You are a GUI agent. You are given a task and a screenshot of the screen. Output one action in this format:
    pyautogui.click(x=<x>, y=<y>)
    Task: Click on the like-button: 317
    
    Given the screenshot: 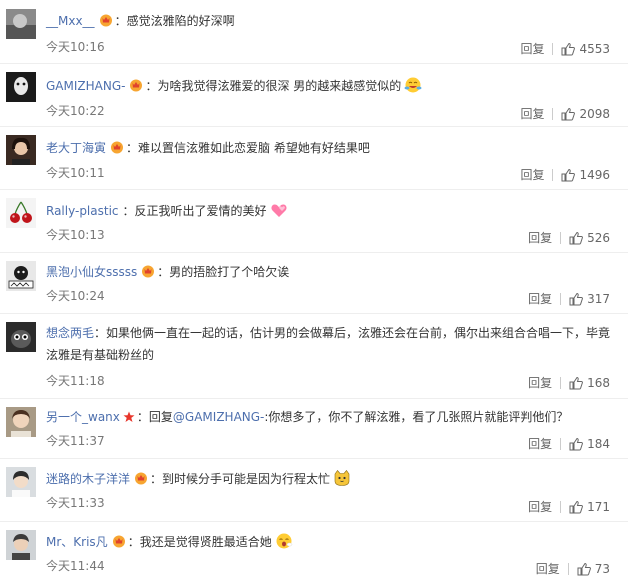 What is the action you would take?
    pyautogui.click(x=589, y=299)
    